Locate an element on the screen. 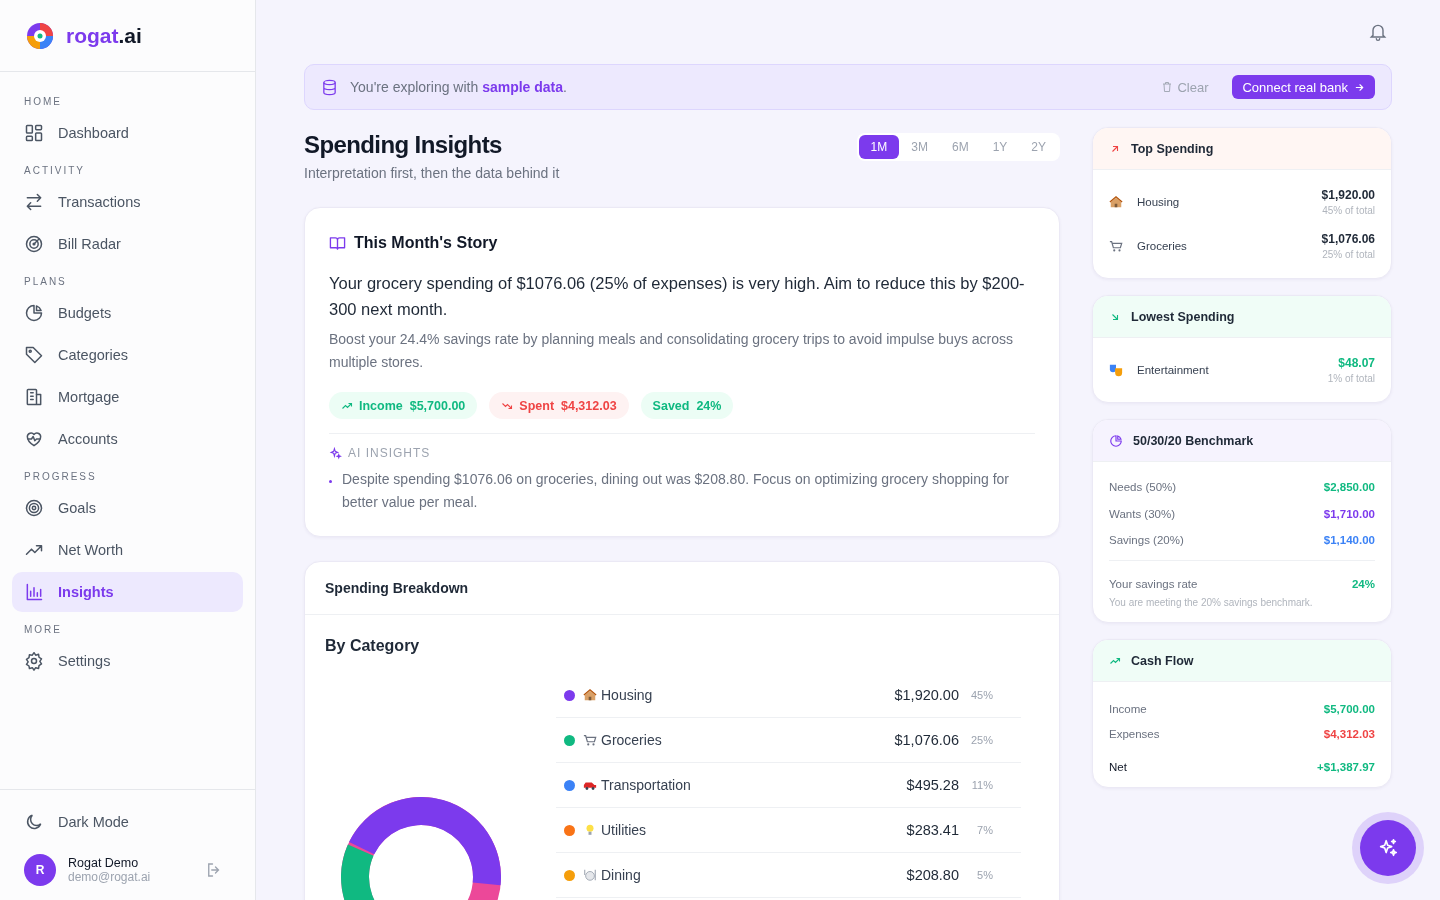 The height and width of the screenshot is (900, 1440). benchmark-value: $2,850.00 is located at coordinates (1349, 487).